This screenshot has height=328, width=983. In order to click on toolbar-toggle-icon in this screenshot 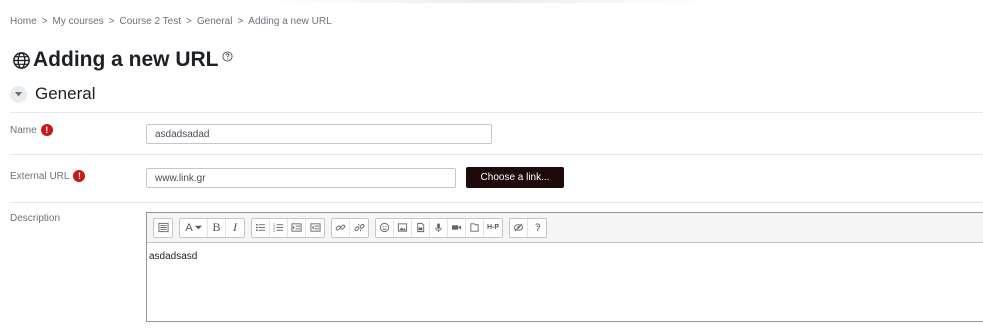, I will do `click(163, 228)`.